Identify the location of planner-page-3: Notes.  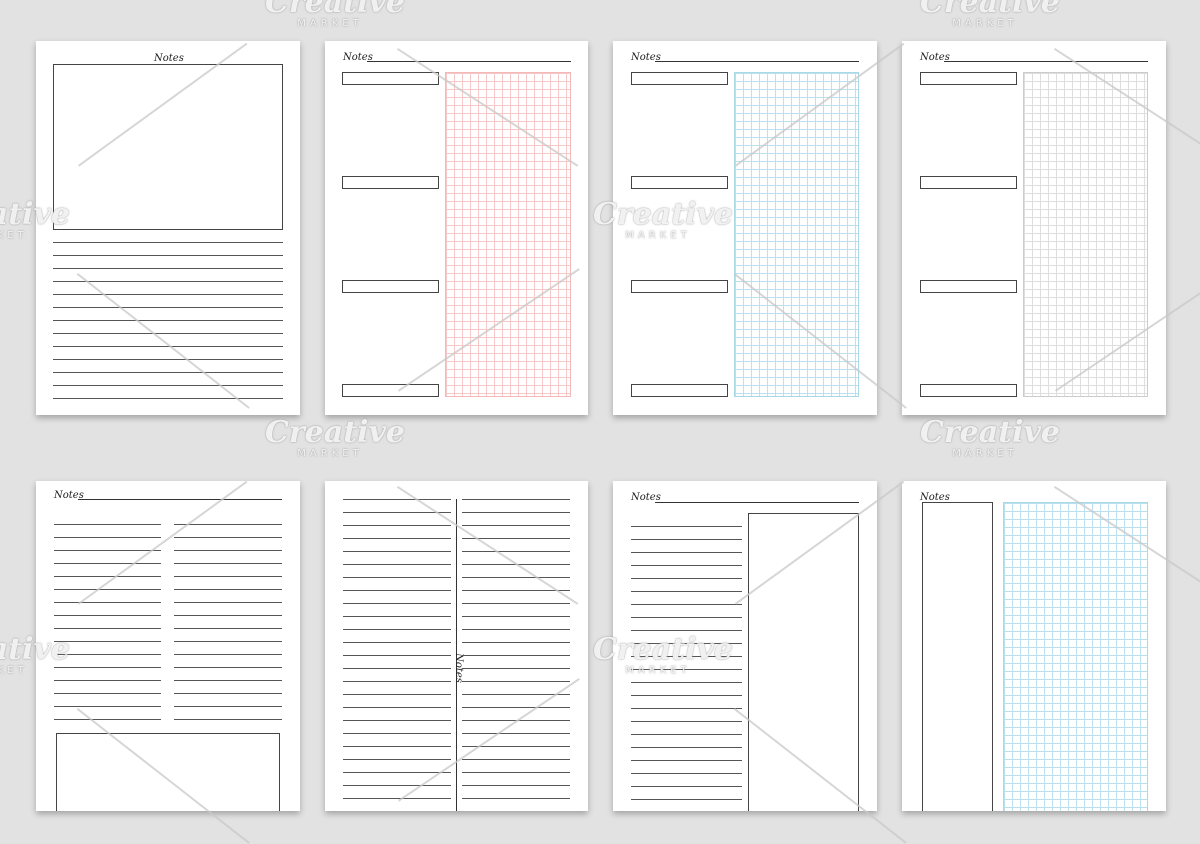
(745, 228).